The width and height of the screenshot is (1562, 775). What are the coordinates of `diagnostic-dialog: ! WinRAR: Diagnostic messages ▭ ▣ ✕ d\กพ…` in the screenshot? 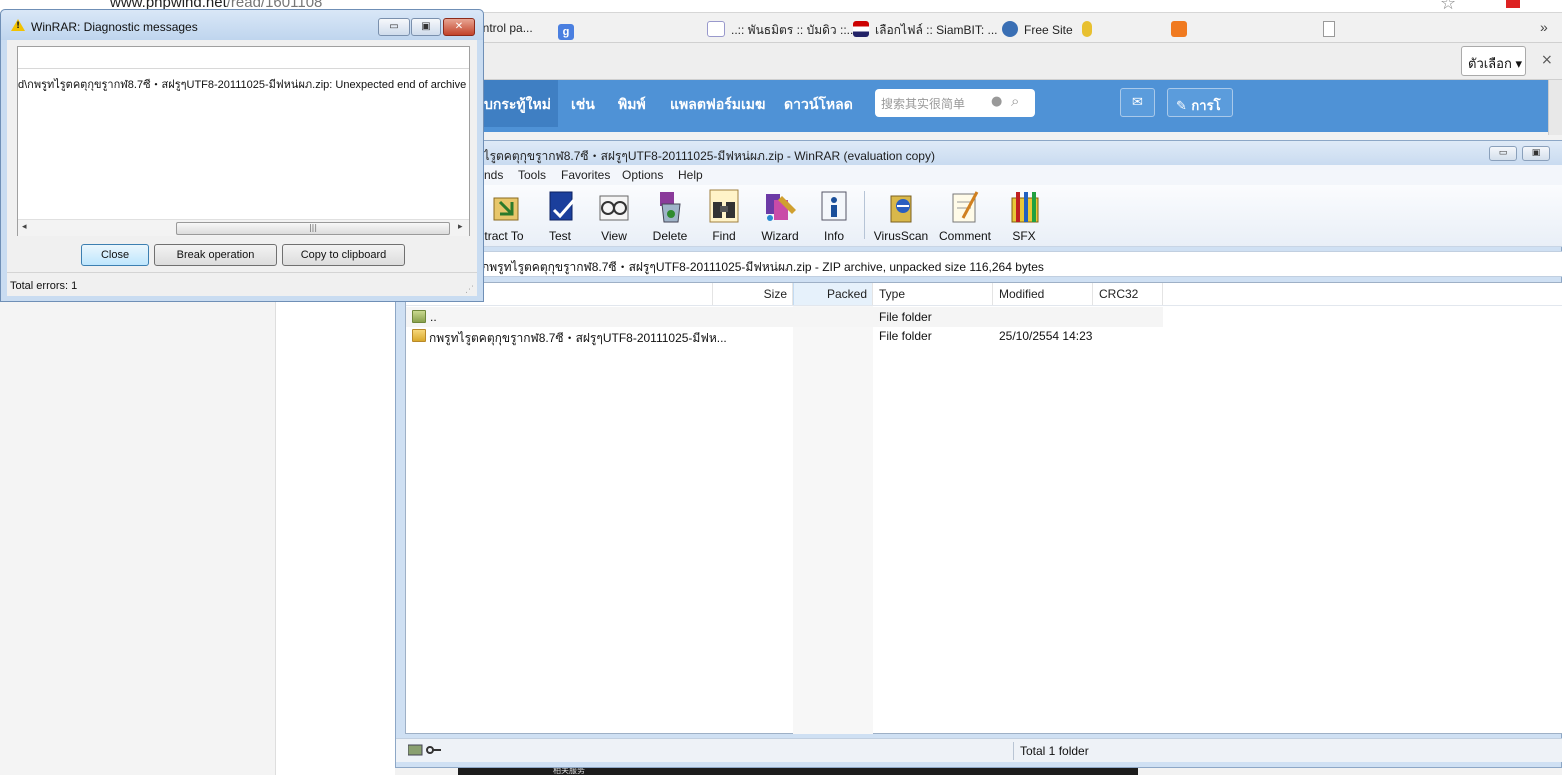 It's located at (242, 155).